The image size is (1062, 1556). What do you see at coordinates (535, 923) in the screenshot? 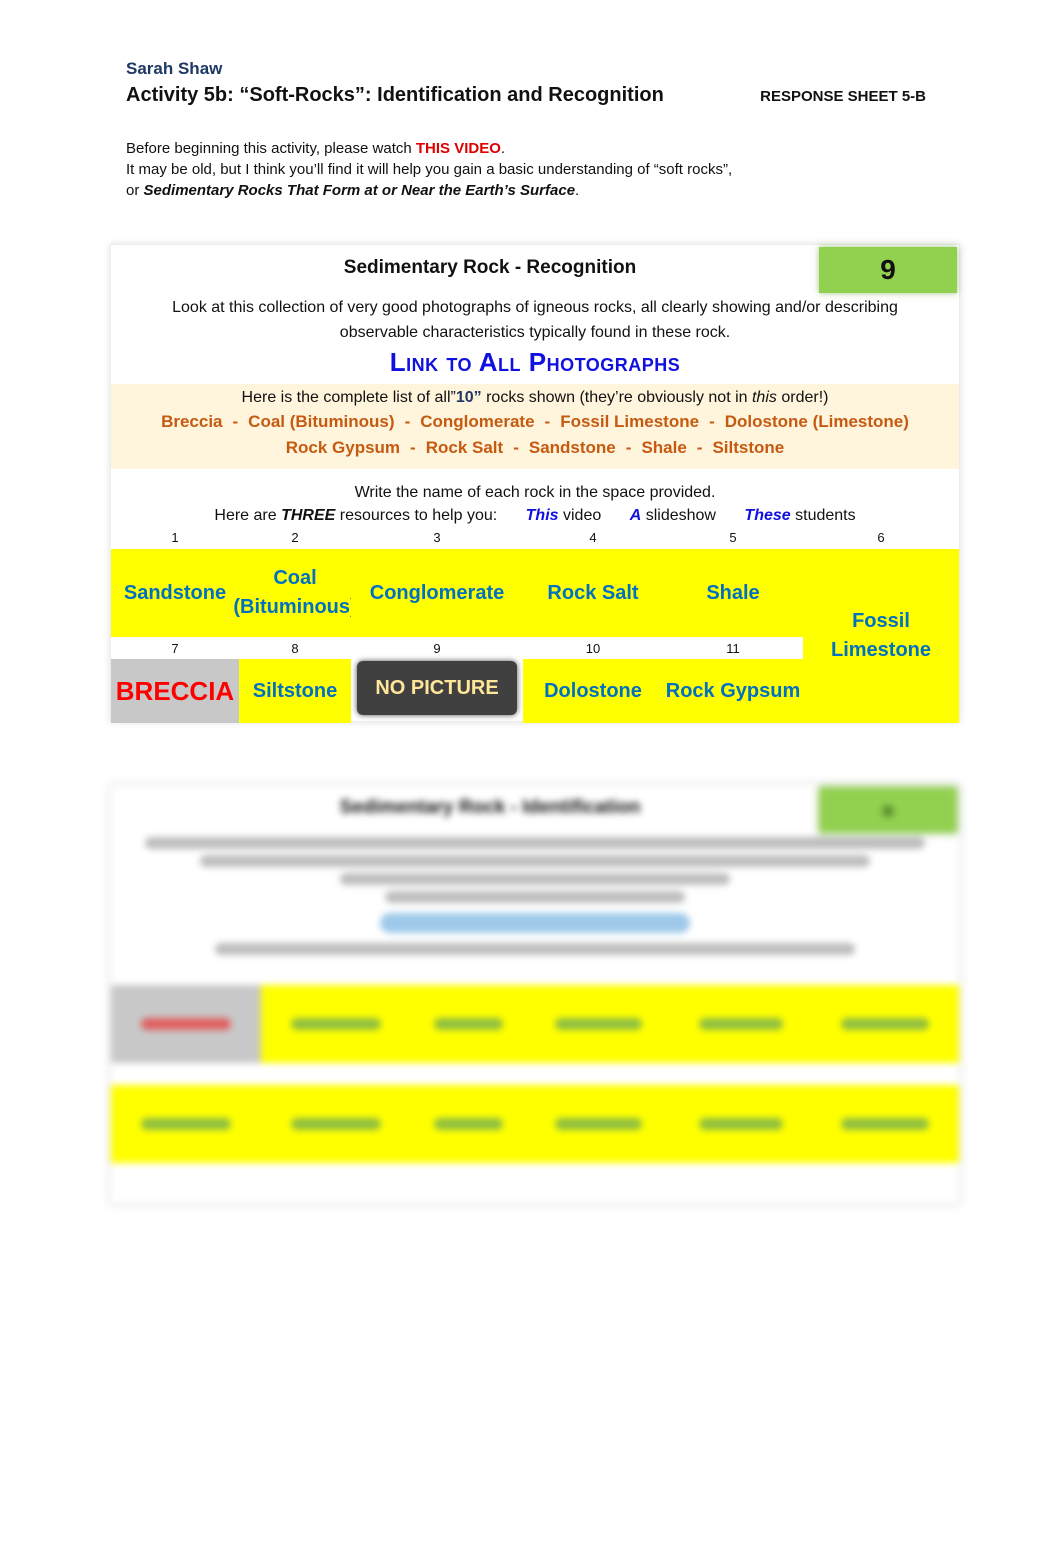
I see `blurred-photos-link` at bounding box center [535, 923].